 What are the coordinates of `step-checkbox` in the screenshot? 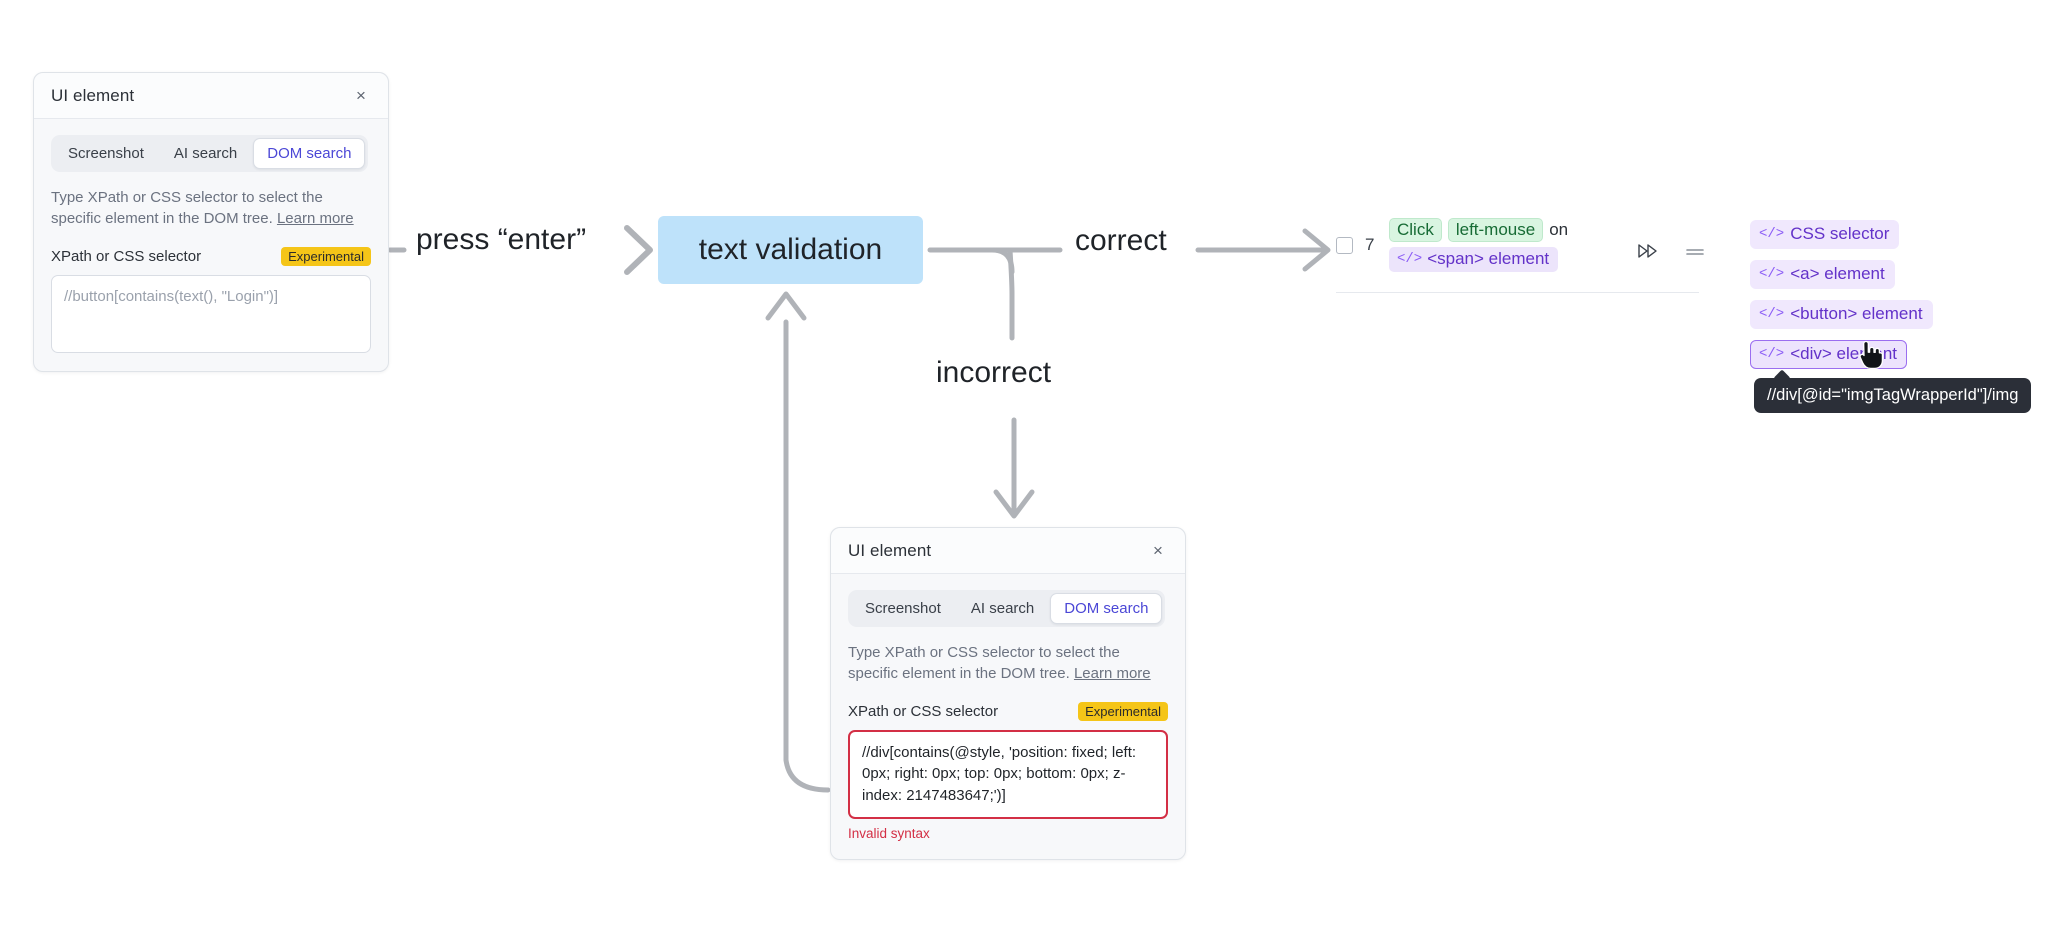 It's located at (1344, 245).